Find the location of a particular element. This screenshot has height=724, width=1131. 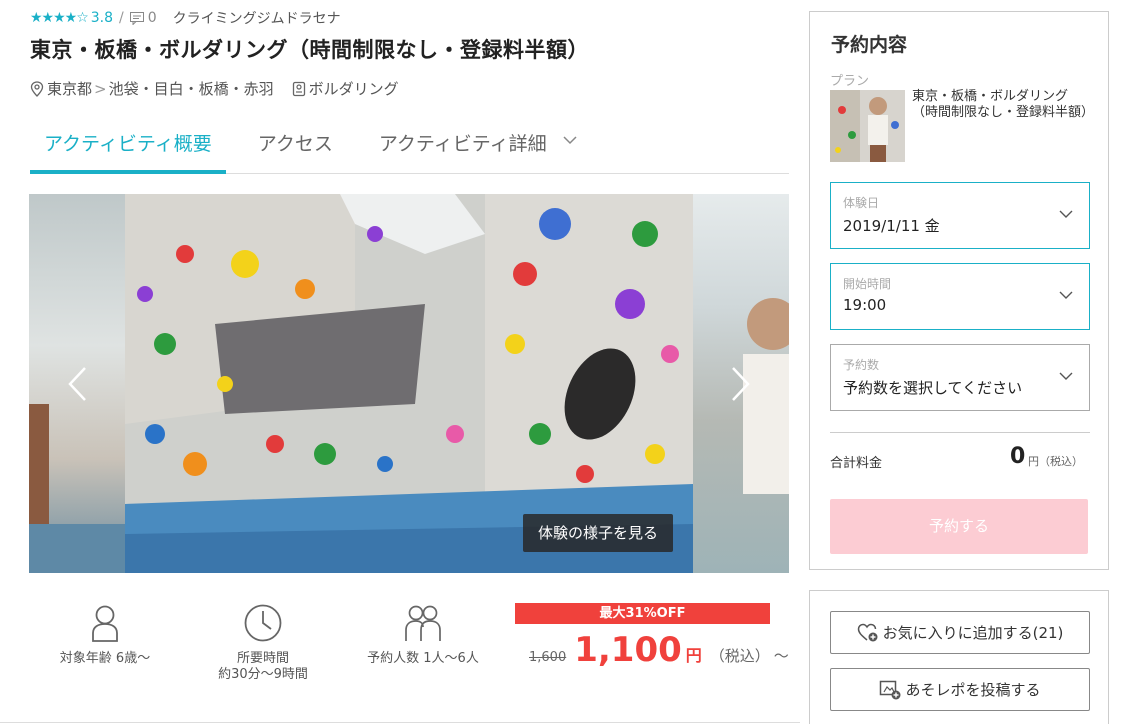

total-label: 合計料金 is located at coordinates (856, 463).